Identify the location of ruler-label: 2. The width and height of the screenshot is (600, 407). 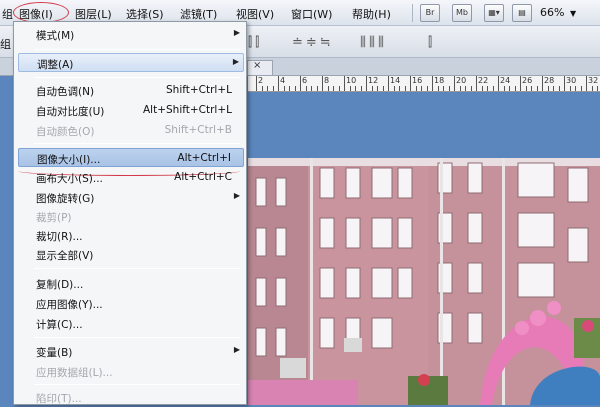
(261, 80).